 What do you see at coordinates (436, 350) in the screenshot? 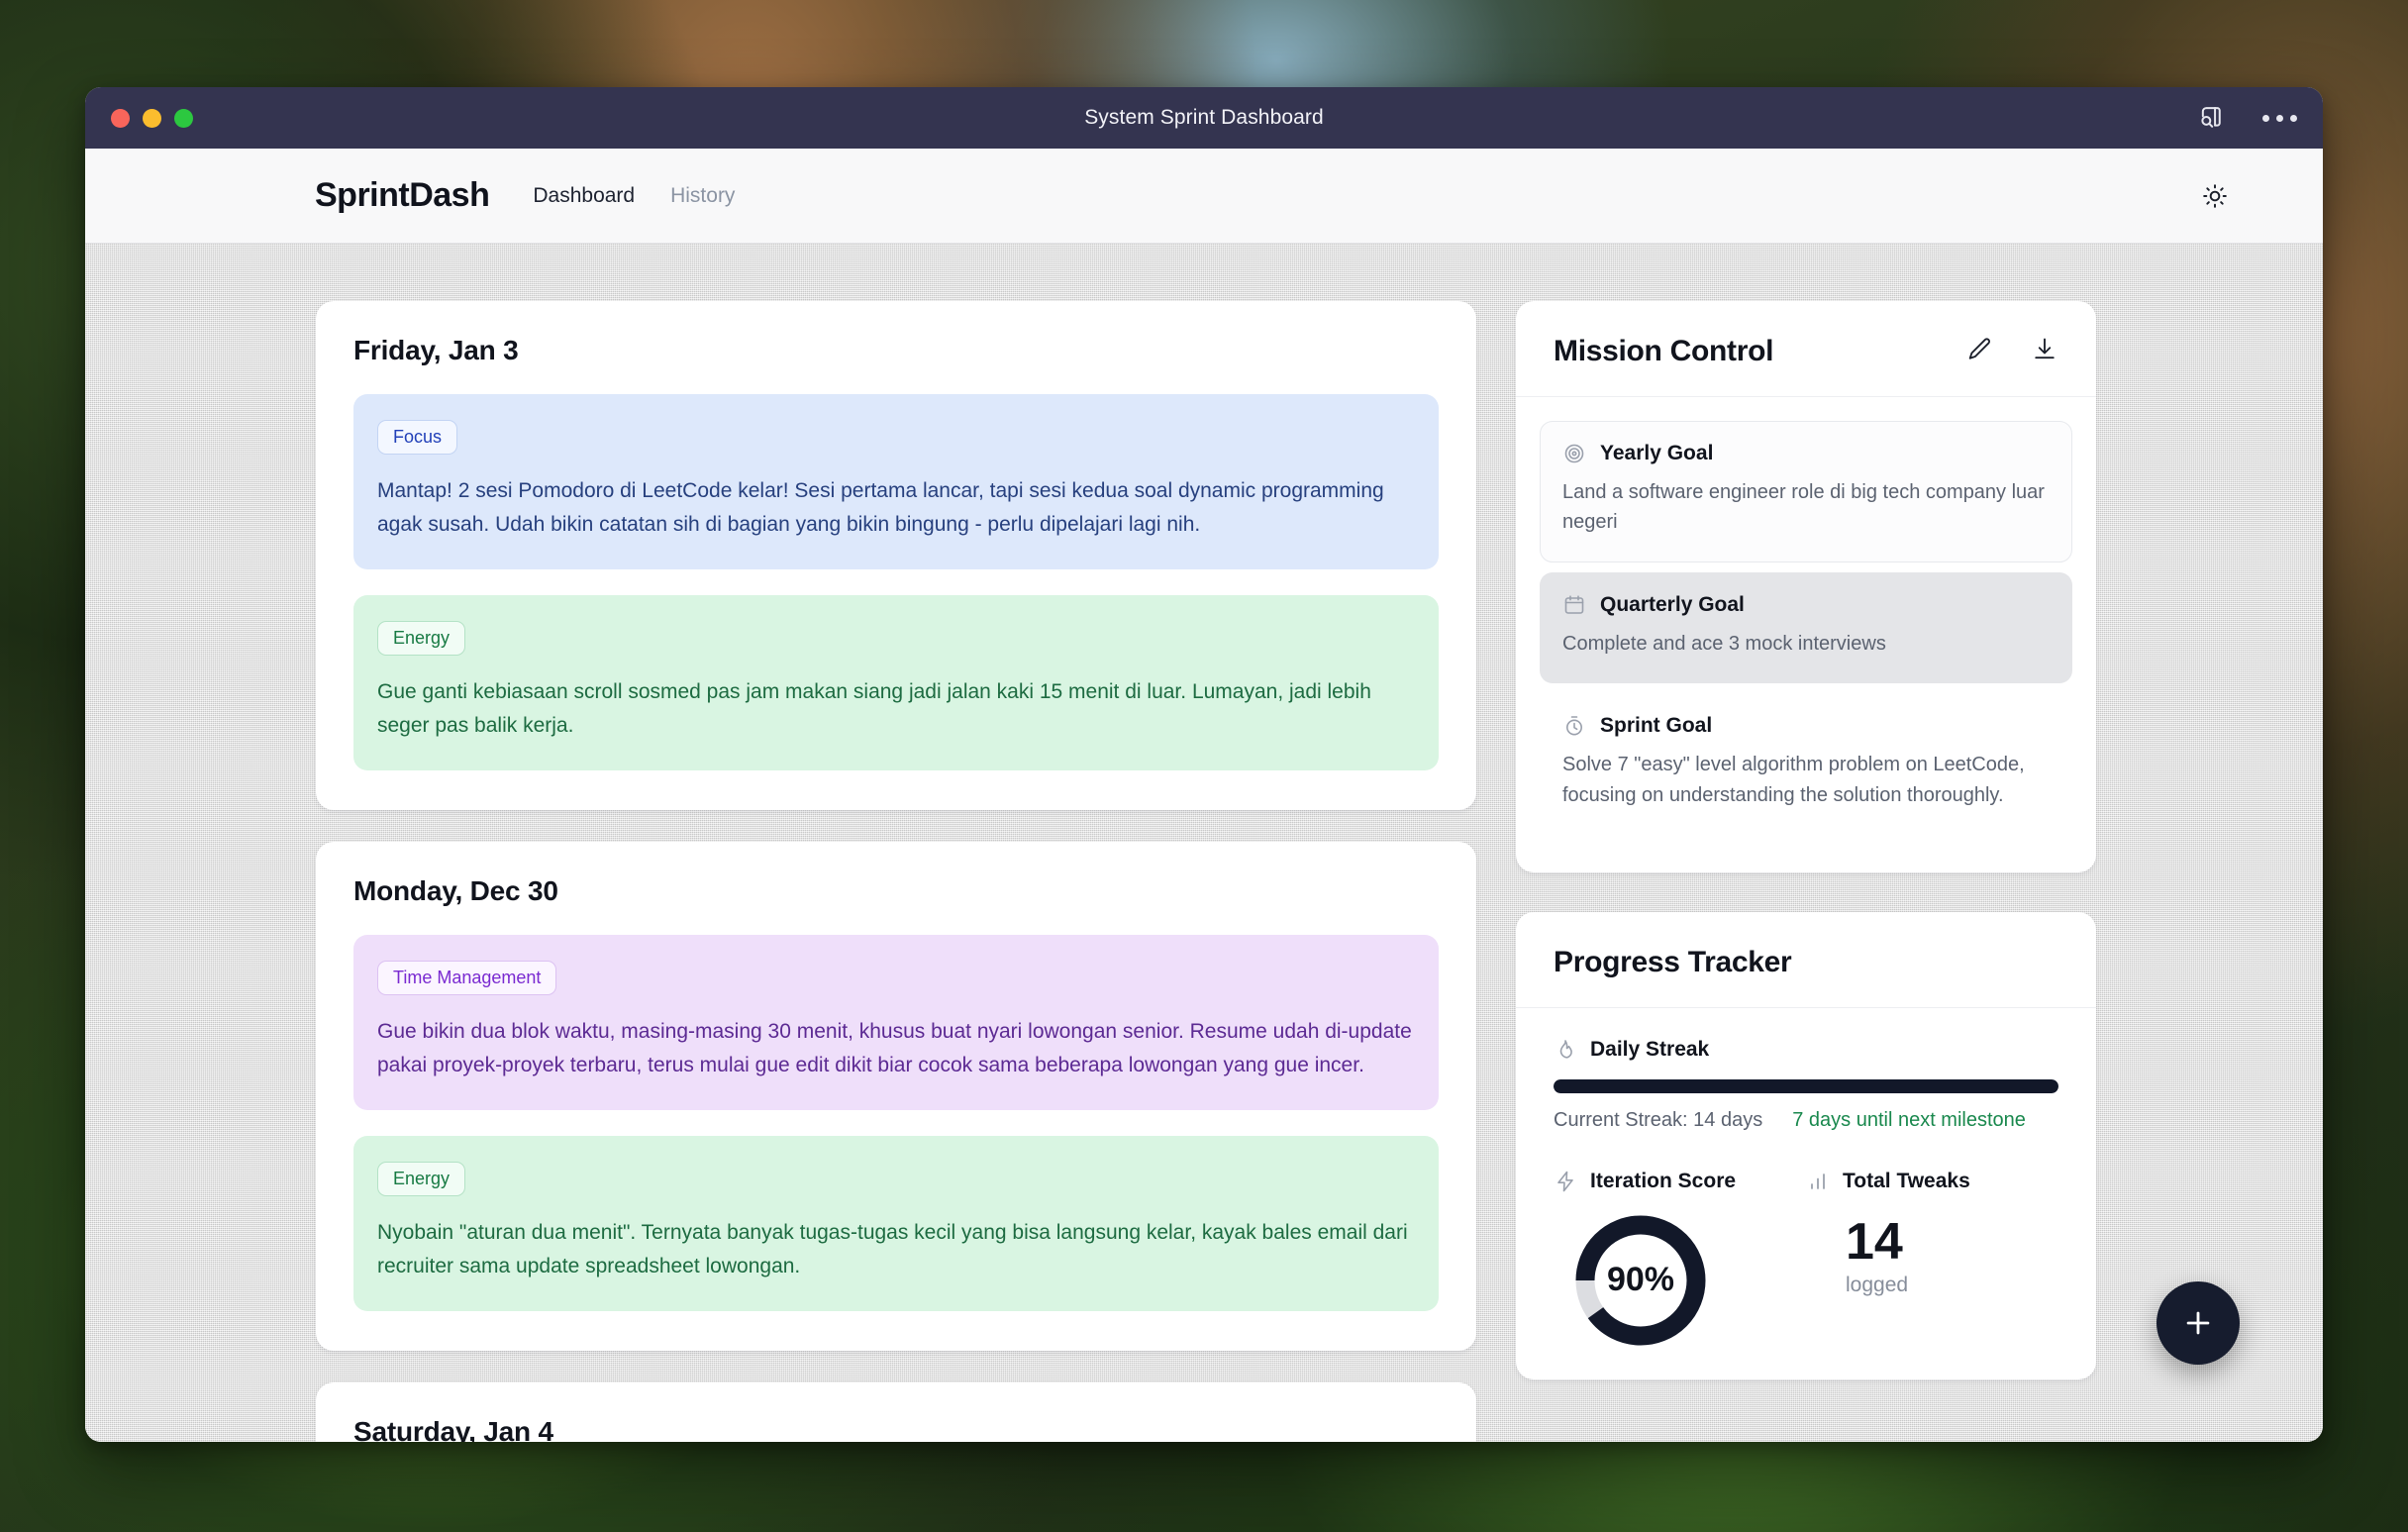
I see `day-title: Friday, Jan 3` at bounding box center [436, 350].